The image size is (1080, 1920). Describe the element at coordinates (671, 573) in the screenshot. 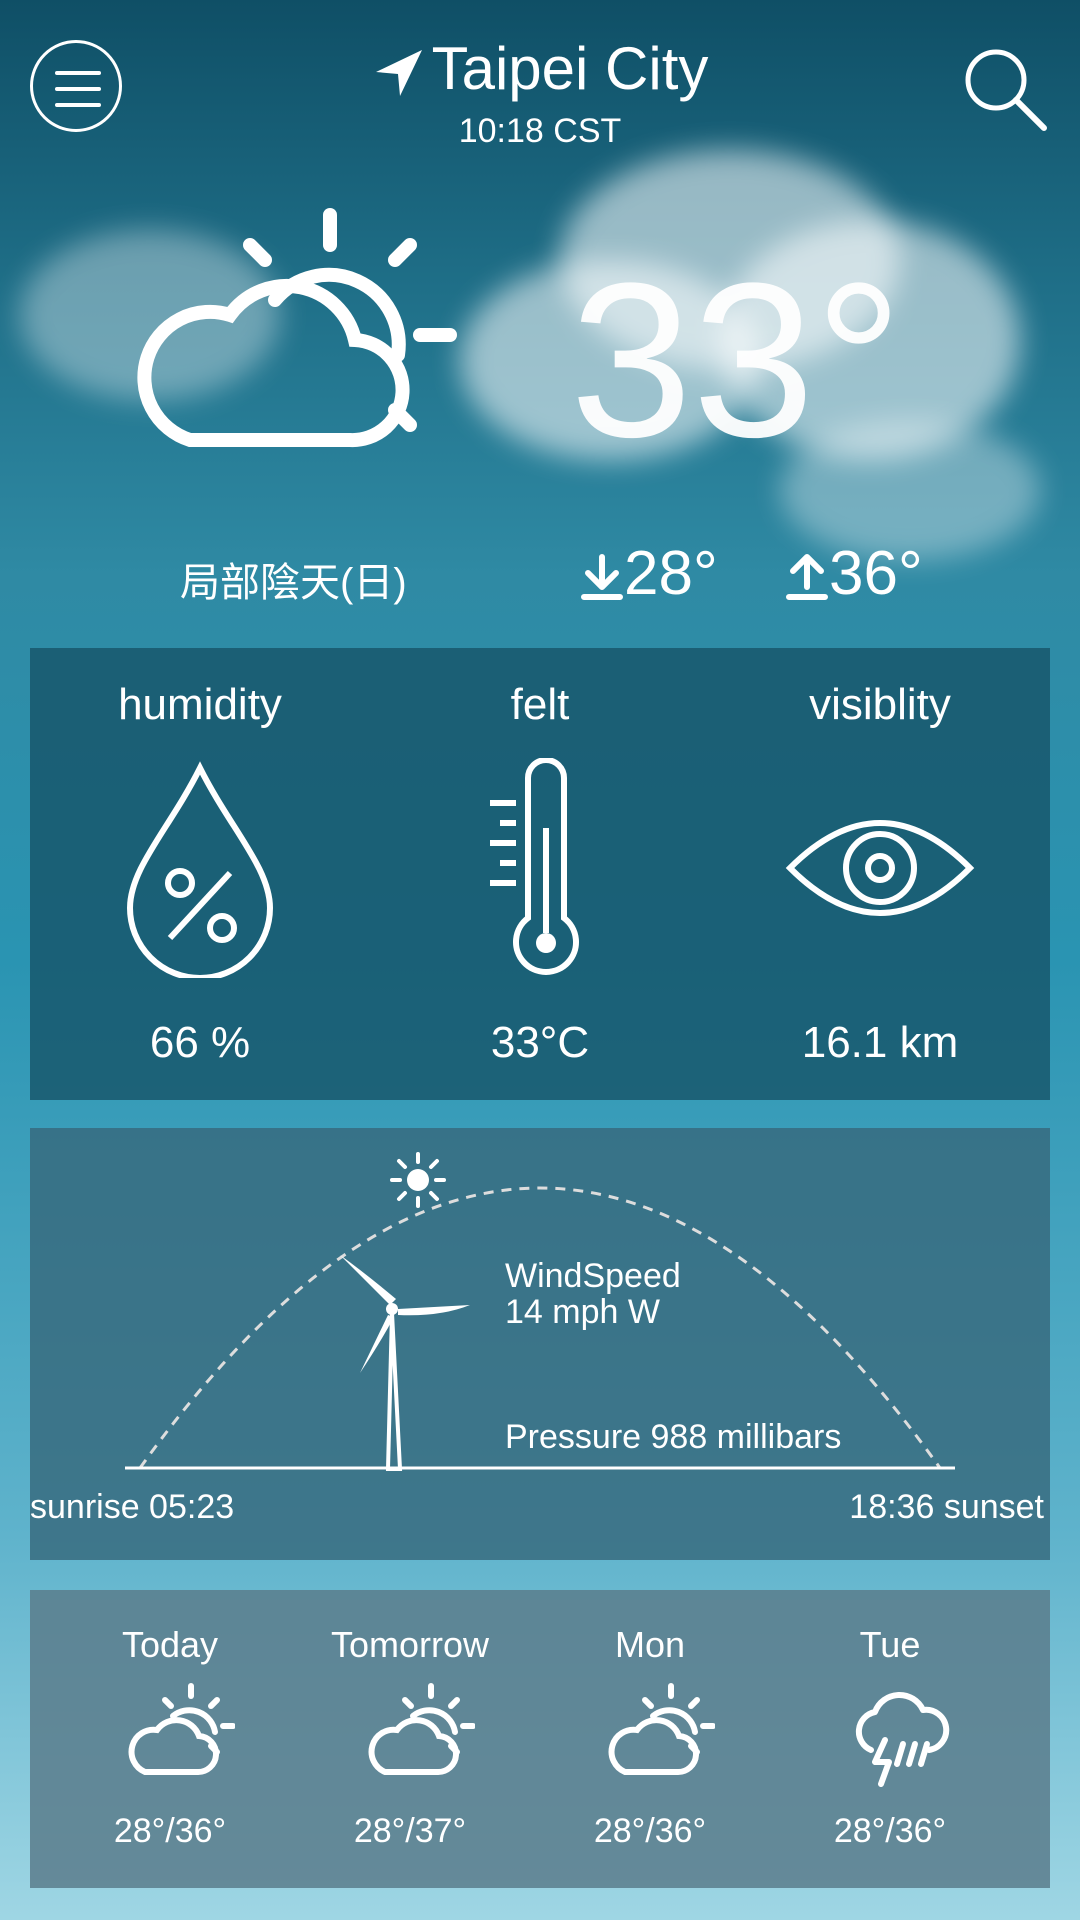

I see `low-temp-value: 28°` at that location.